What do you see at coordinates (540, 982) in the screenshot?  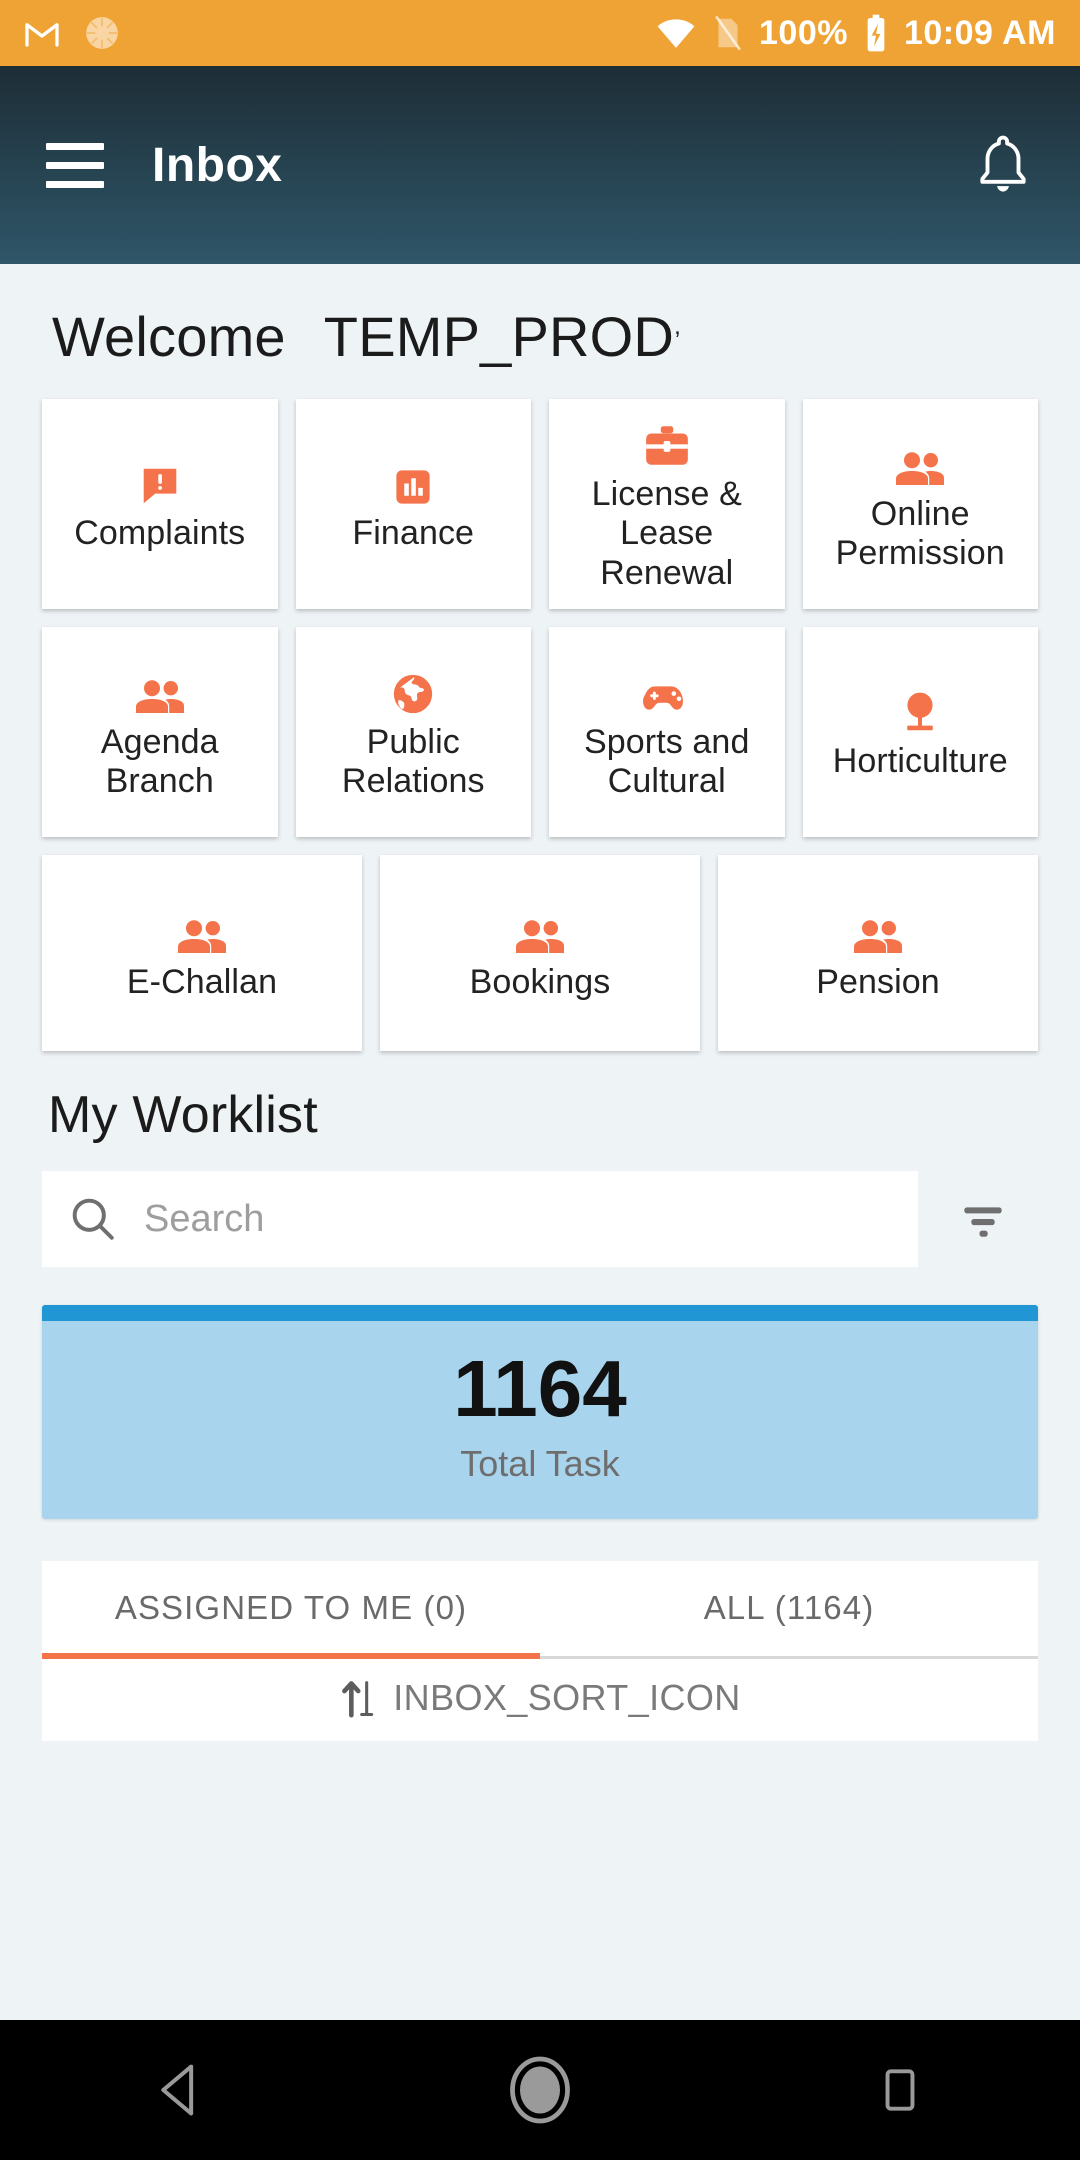 I see `tile-label: Bookings` at bounding box center [540, 982].